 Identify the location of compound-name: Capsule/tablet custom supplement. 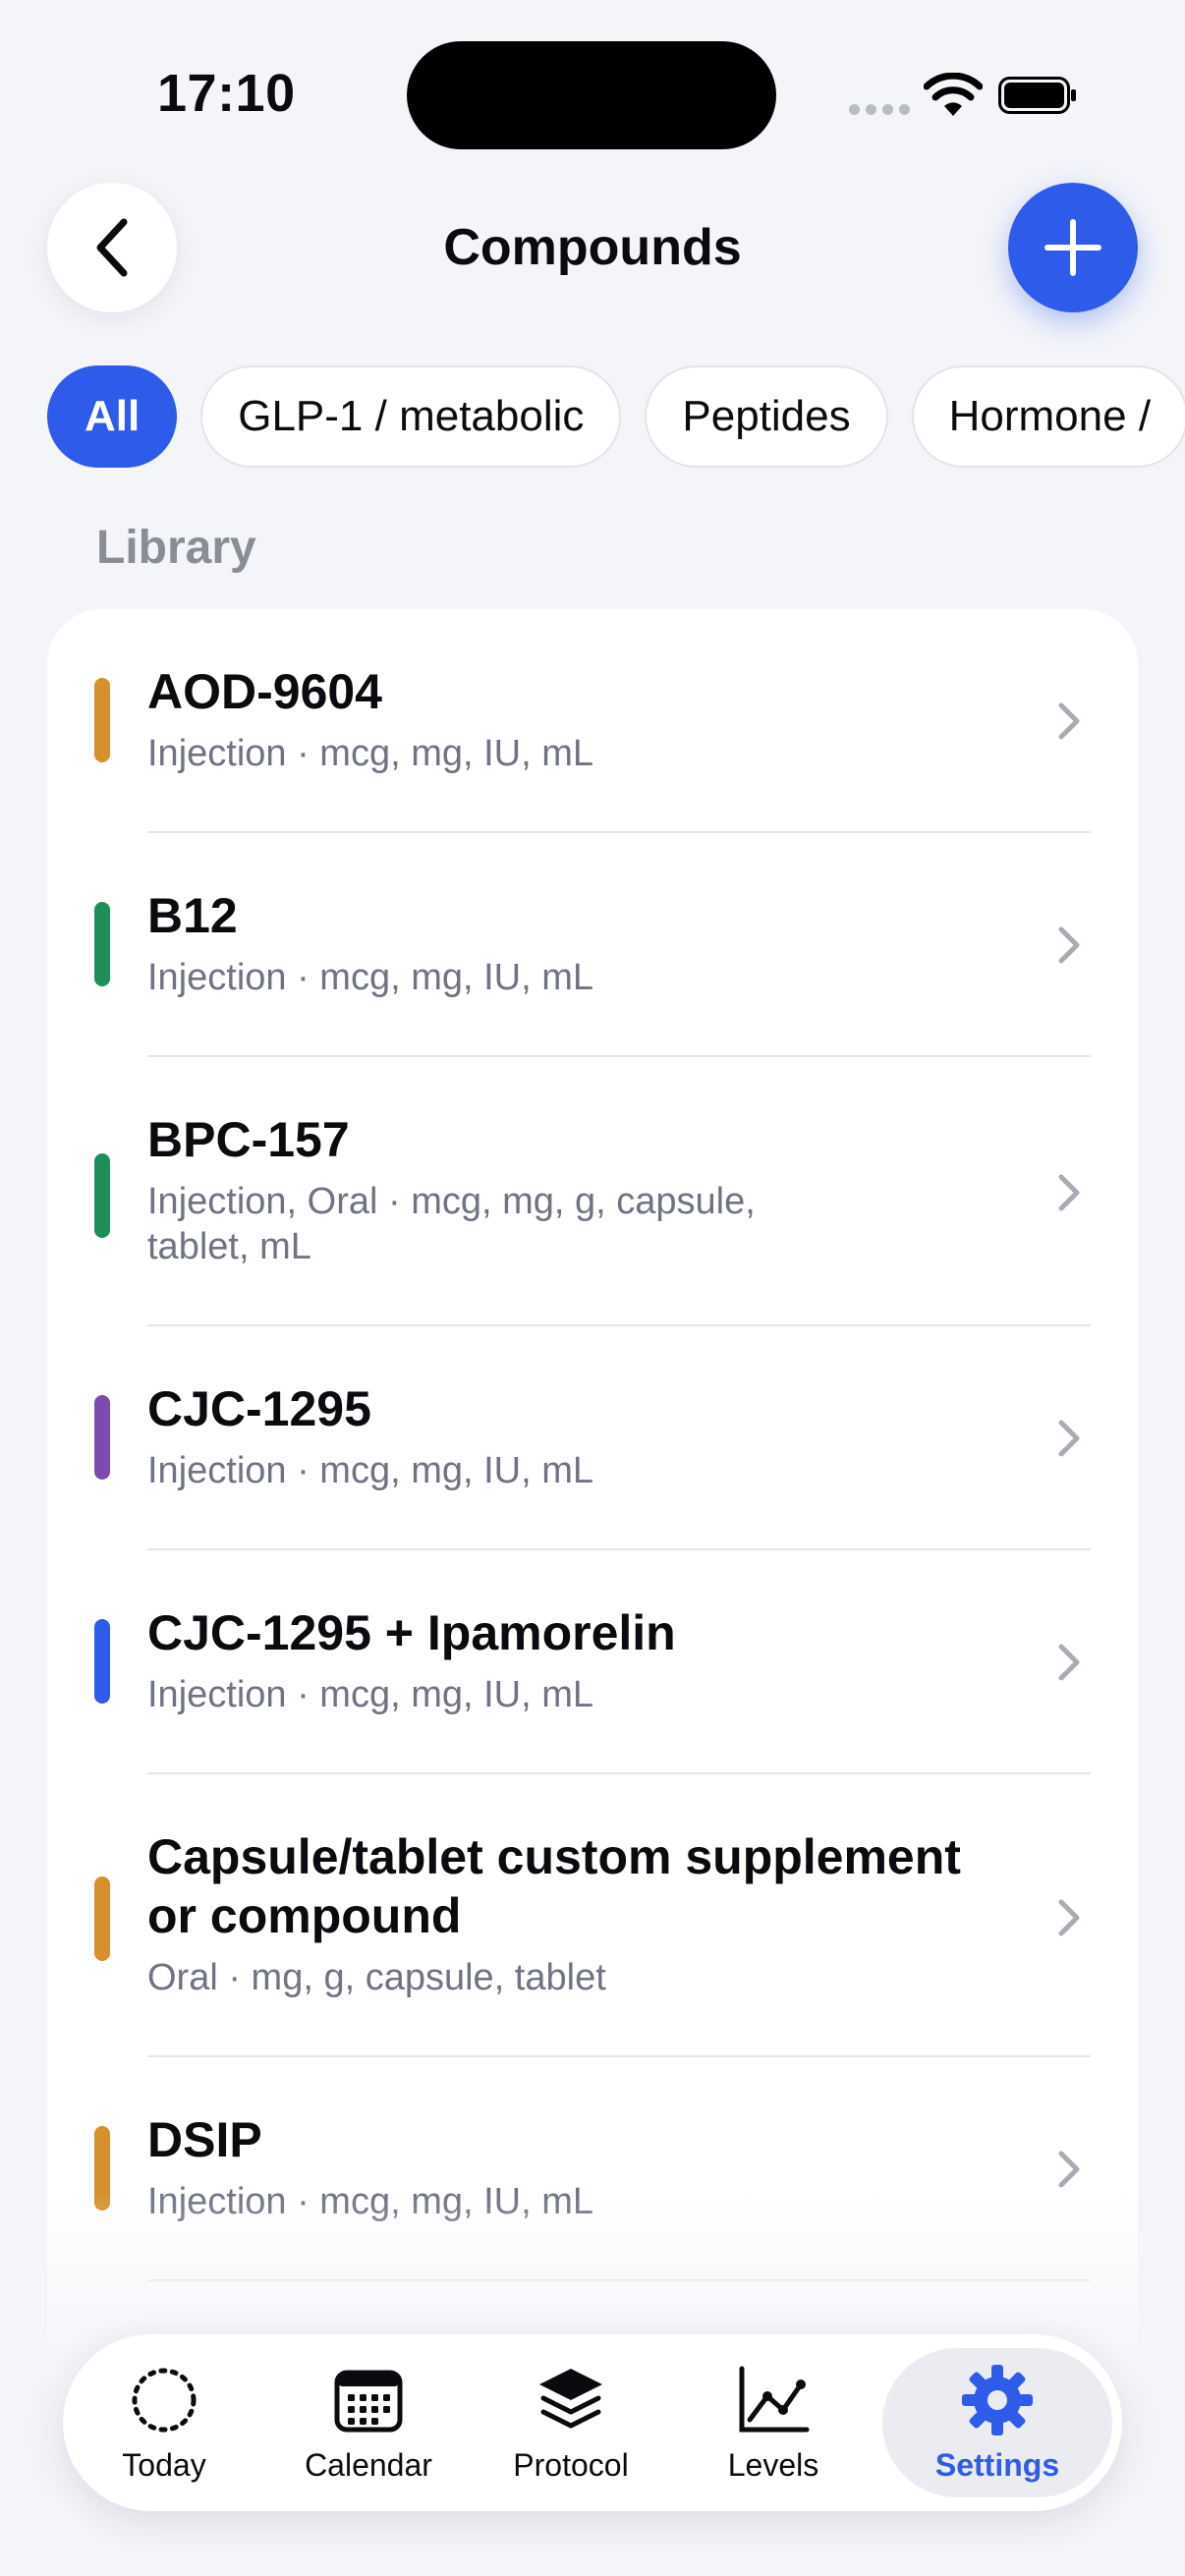
(554, 1856).